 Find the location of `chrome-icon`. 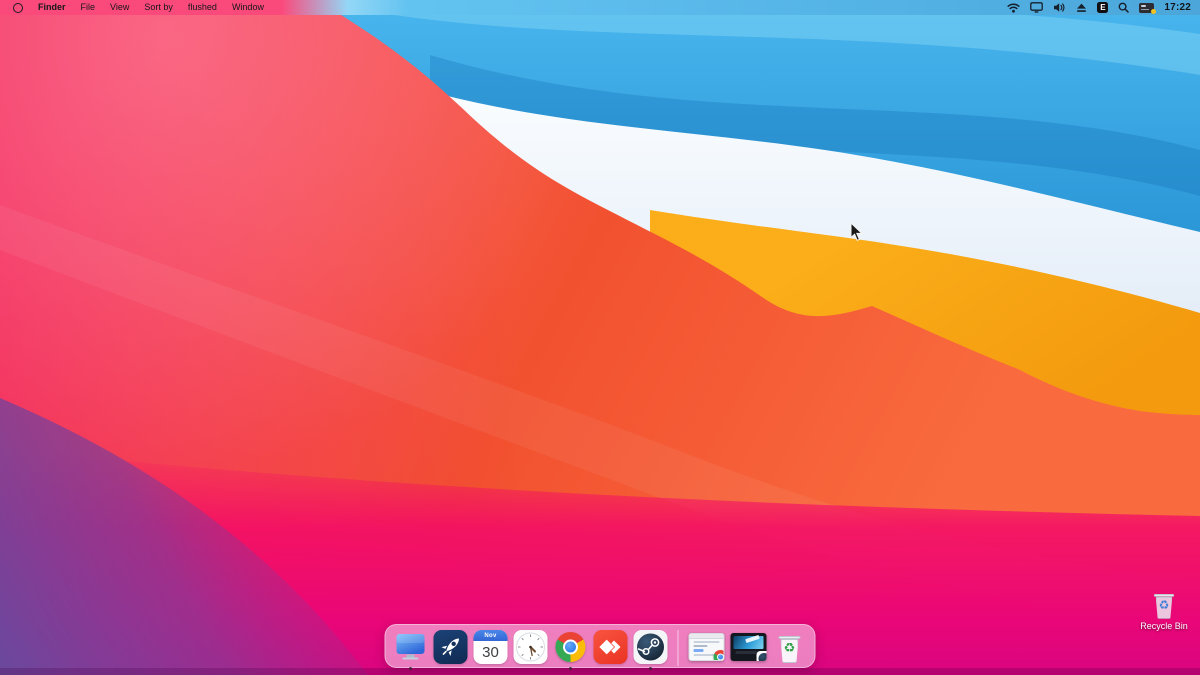

chrome-icon is located at coordinates (571, 647).